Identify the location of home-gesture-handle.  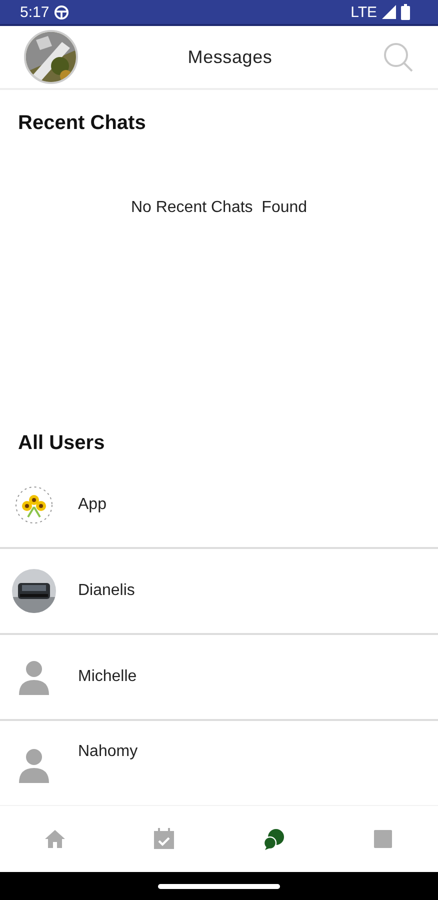
(219, 886).